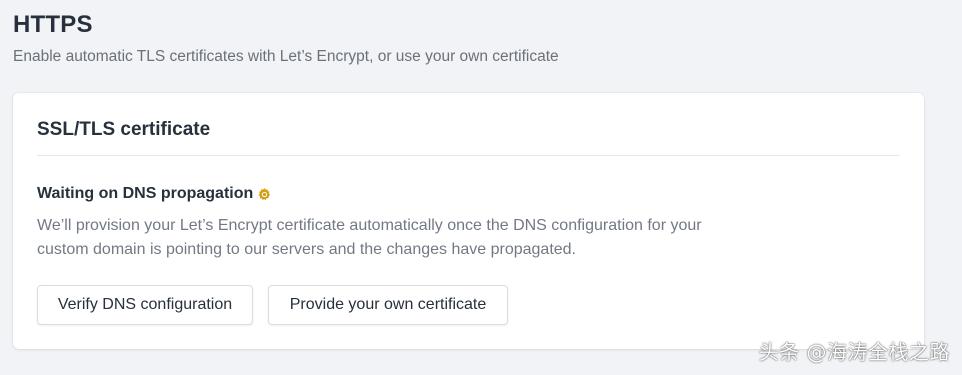 Image resolution: width=962 pixels, height=375 pixels. I want to click on provide-own-certificate-button: Provide your own certificate, so click(388, 305).